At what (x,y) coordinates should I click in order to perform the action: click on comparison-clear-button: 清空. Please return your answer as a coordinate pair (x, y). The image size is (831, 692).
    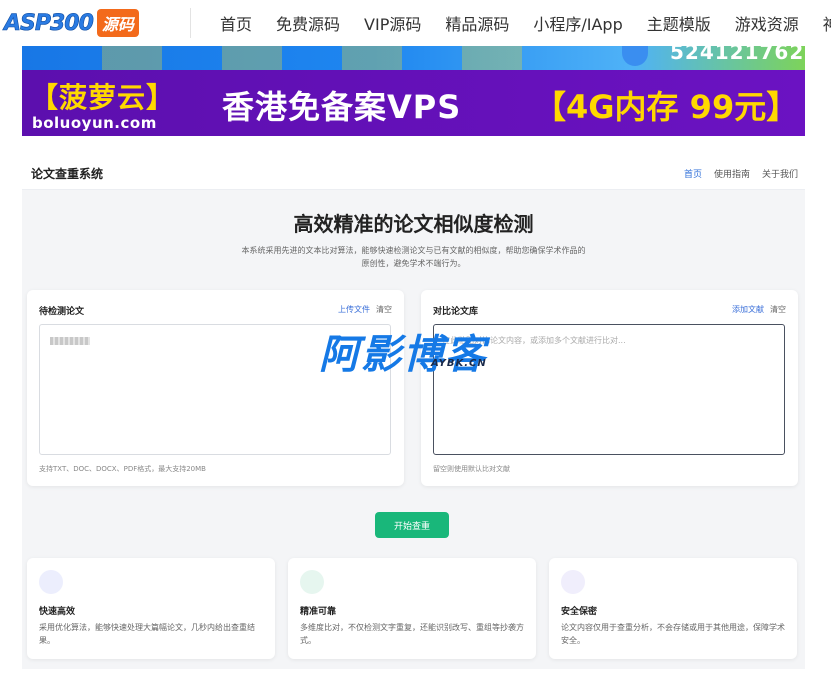
    Looking at the image, I should click on (778, 309).